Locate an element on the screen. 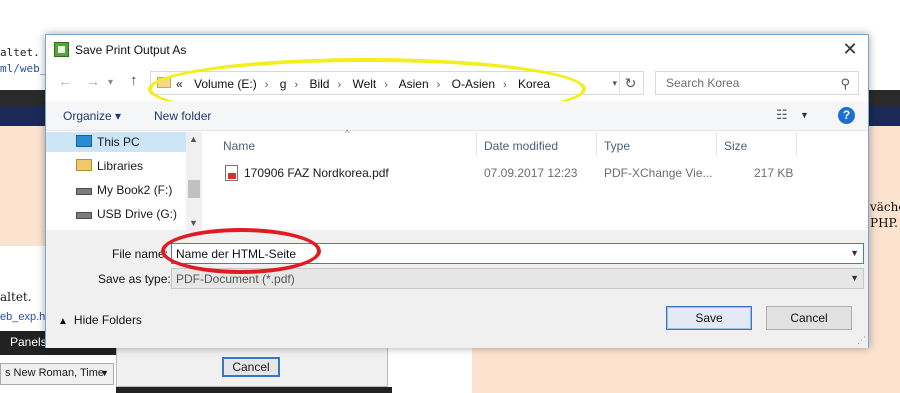 This screenshot has height=393, width=900. background-font-select: s New Roman, Time ▼ is located at coordinates (57, 374).